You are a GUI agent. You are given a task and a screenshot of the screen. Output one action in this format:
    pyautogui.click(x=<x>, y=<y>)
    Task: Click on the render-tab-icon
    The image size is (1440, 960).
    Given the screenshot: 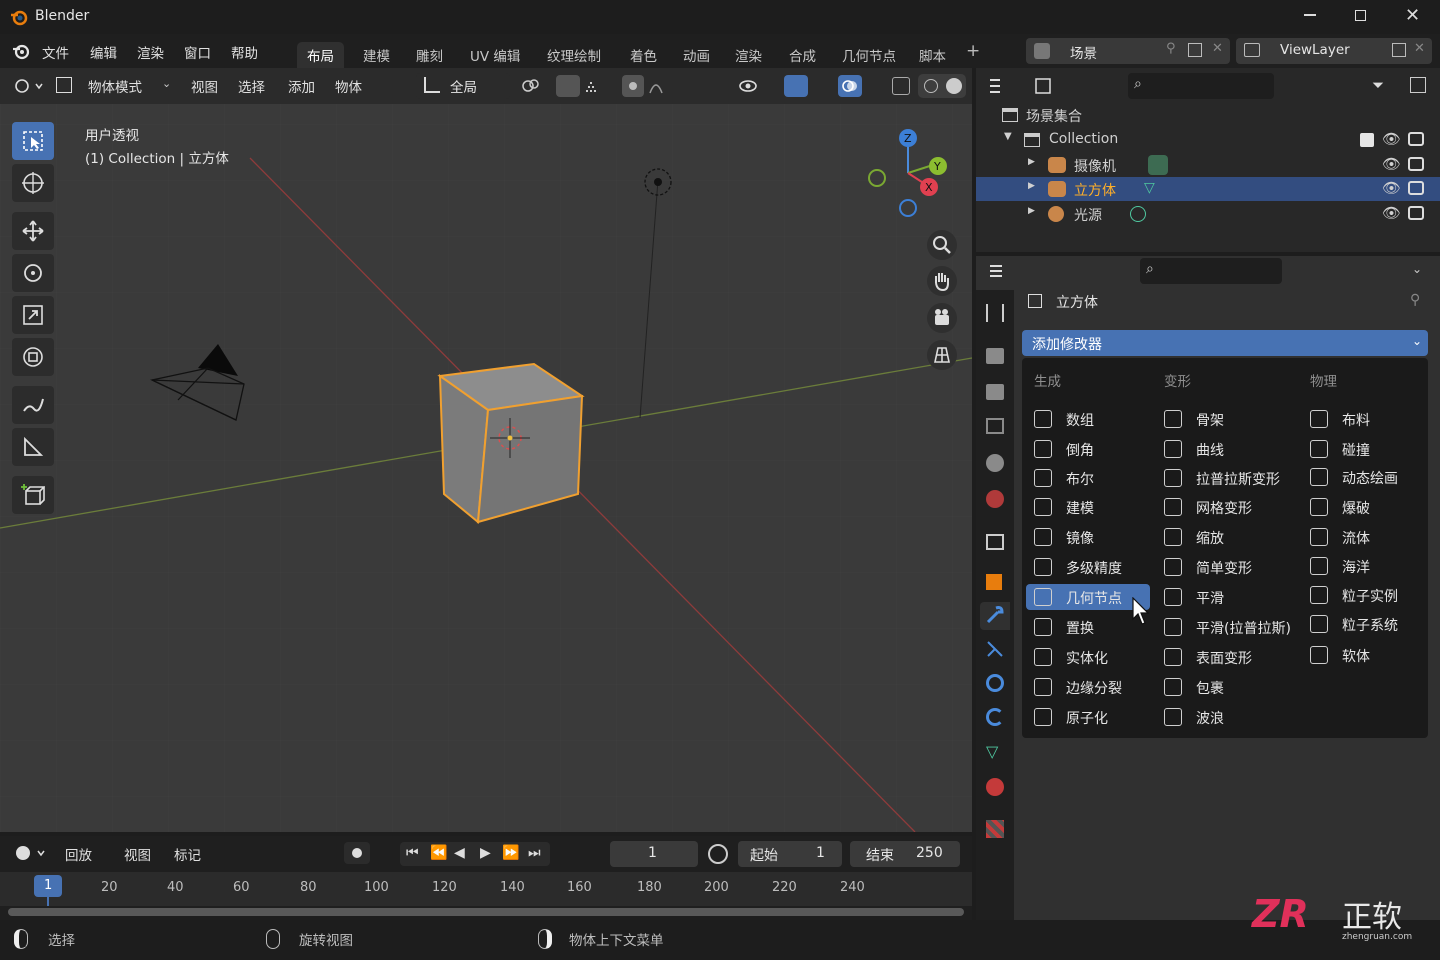 What is the action you would take?
    pyautogui.click(x=995, y=356)
    